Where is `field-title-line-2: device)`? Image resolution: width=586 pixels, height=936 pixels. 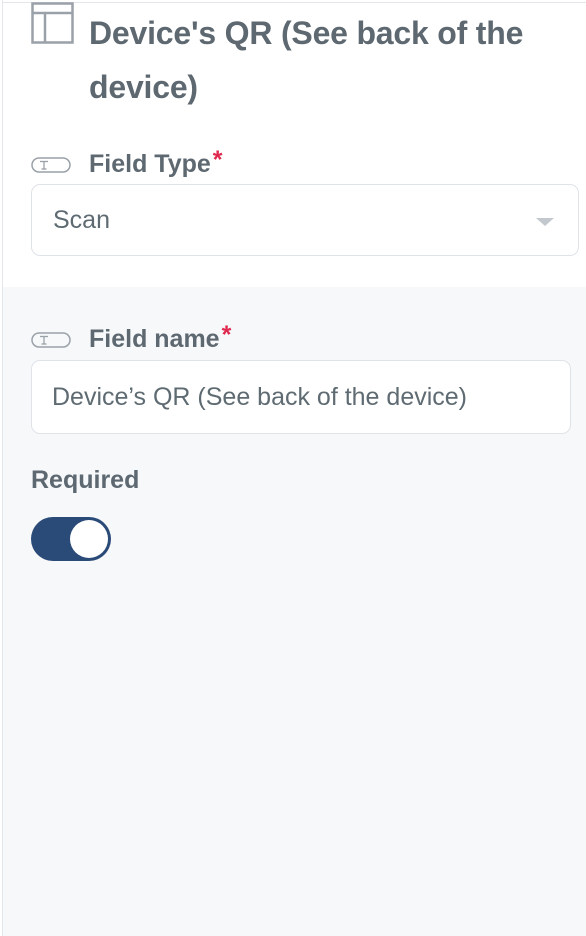 field-title-line-2: device) is located at coordinates (143, 87).